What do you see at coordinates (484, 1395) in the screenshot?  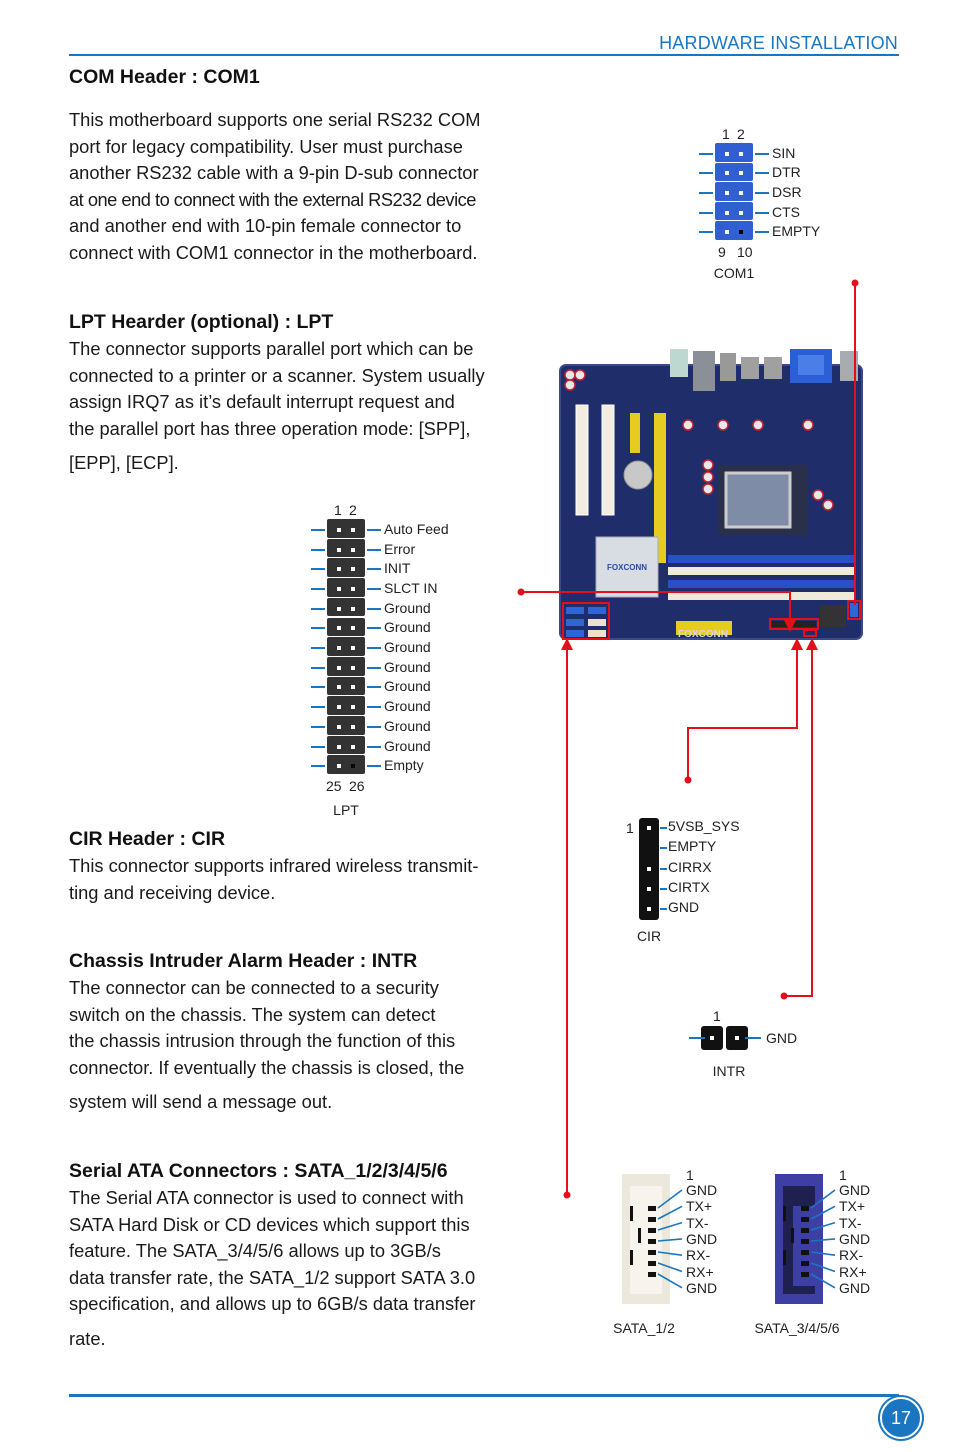 I see `footer-rule` at bounding box center [484, 1395].